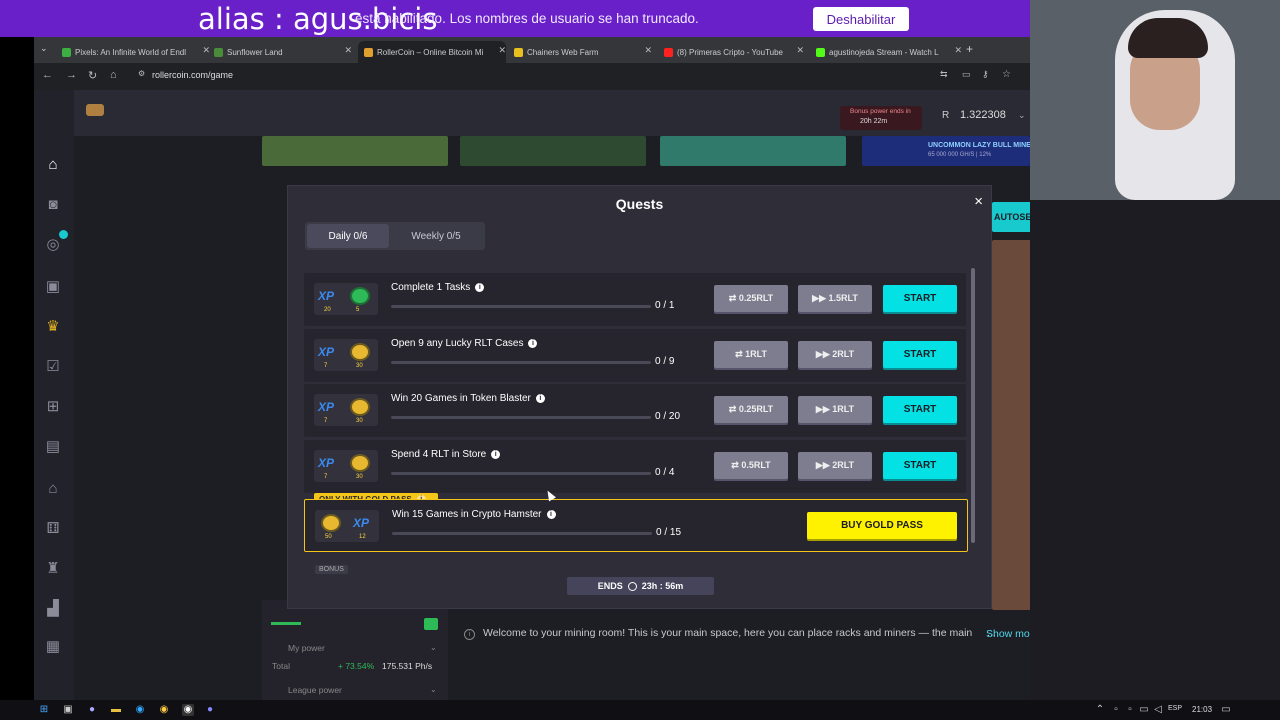  I want to click on tab-daily: Daily 0/6, so click(348, 236).